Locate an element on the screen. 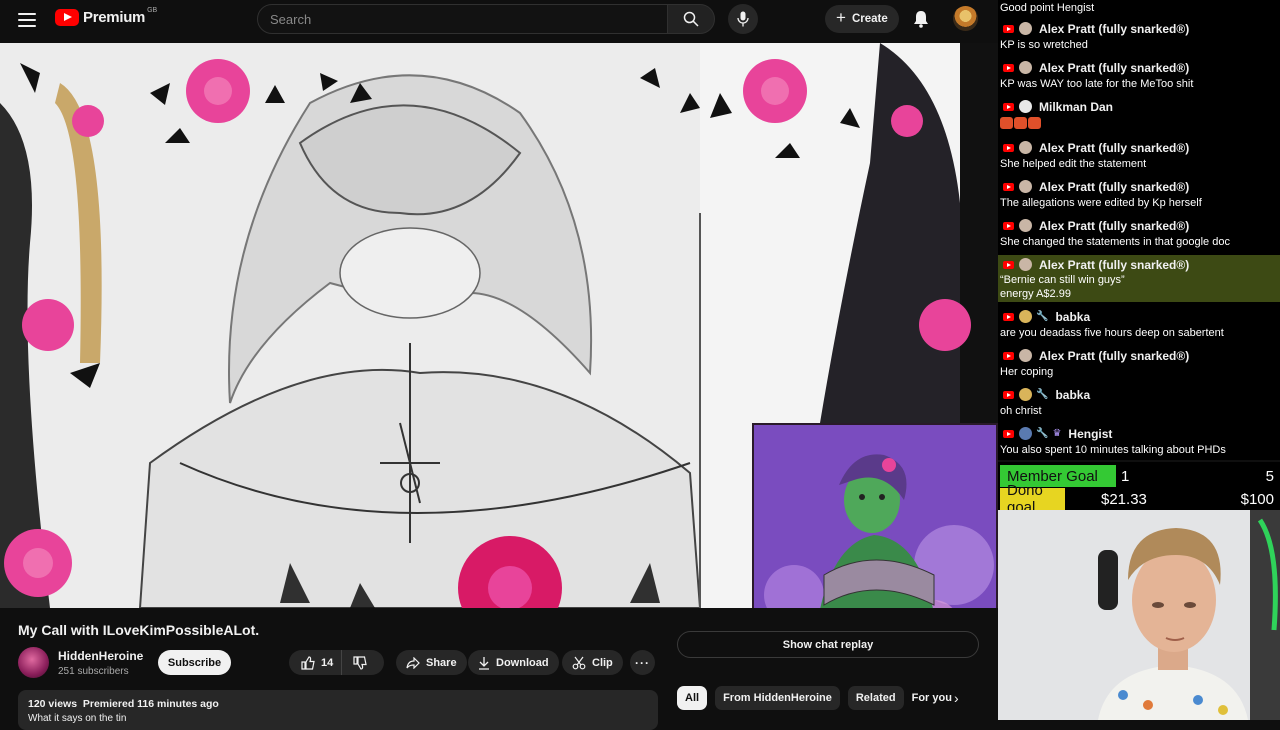  member-goal-current: 1 is located at coordinates (1125, 476).